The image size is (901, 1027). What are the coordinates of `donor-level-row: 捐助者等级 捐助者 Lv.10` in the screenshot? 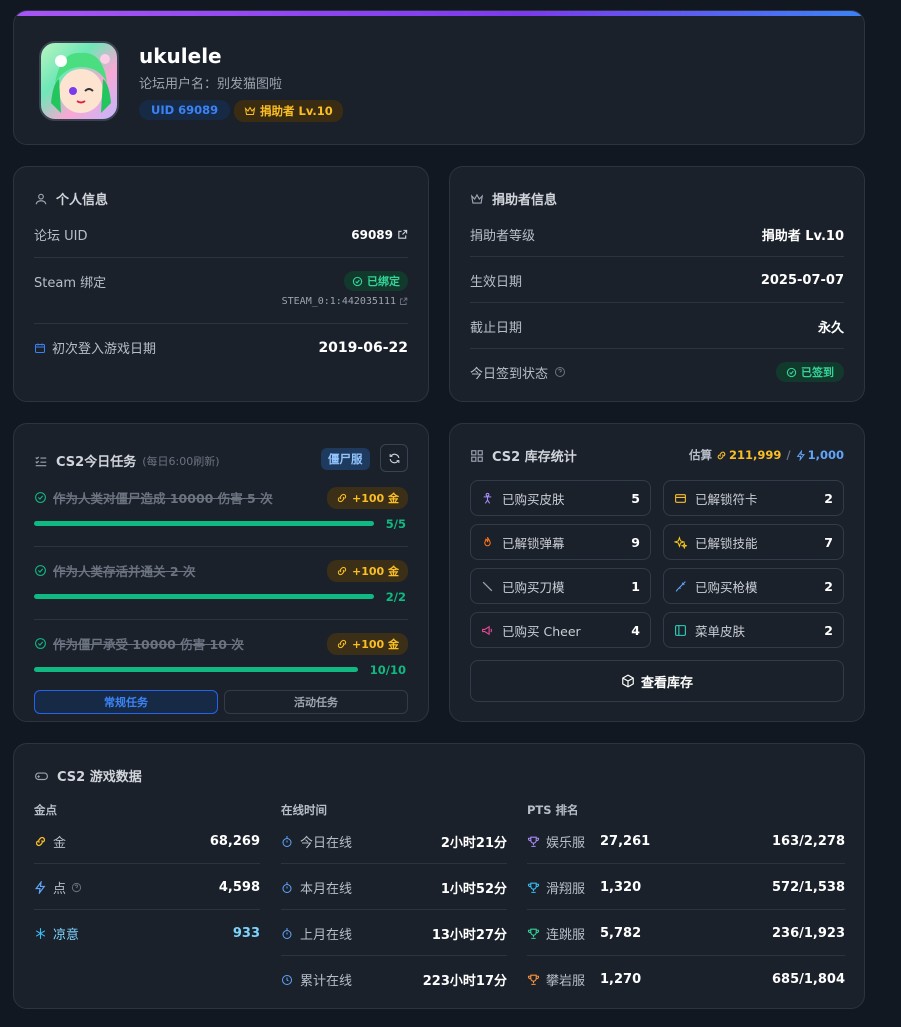 It's located at (657, 234).